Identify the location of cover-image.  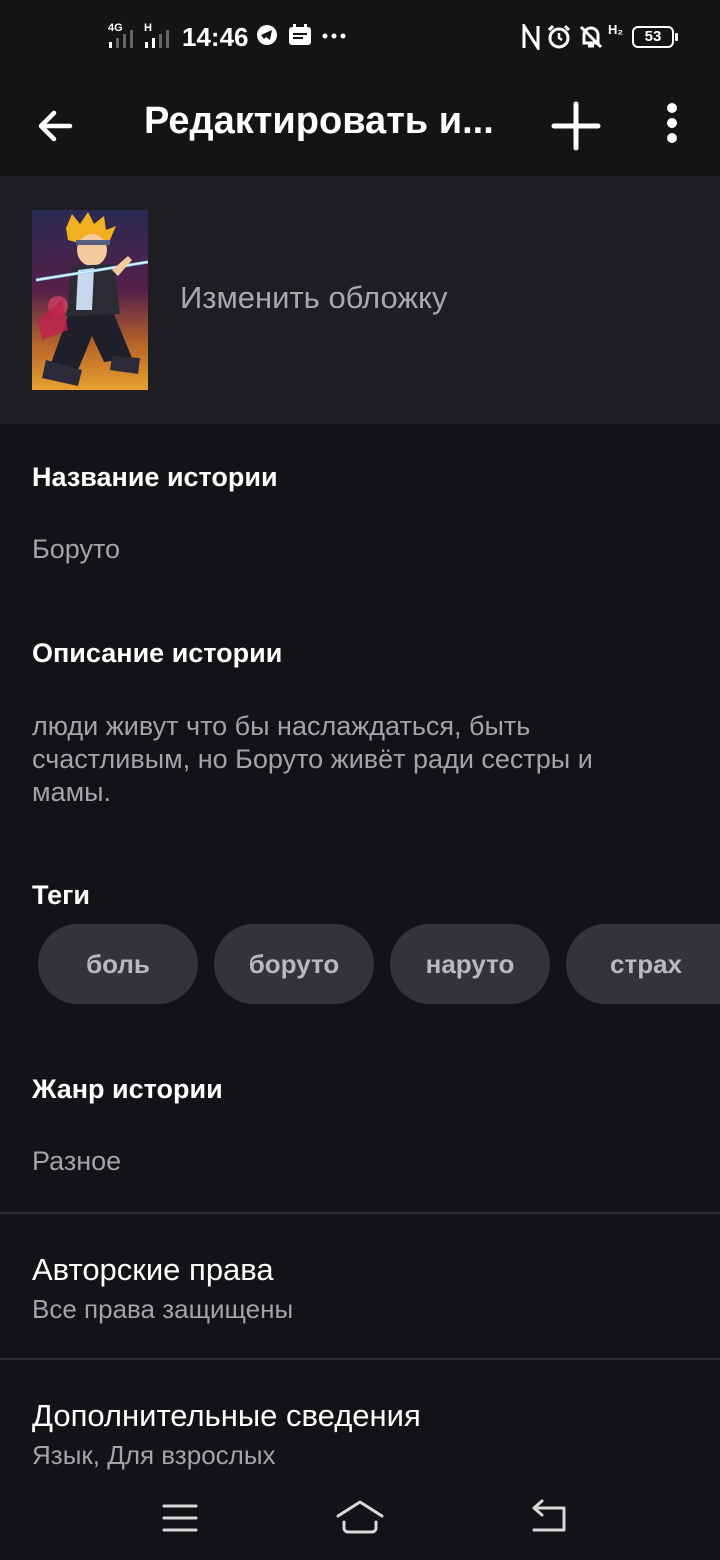
(90, 300).